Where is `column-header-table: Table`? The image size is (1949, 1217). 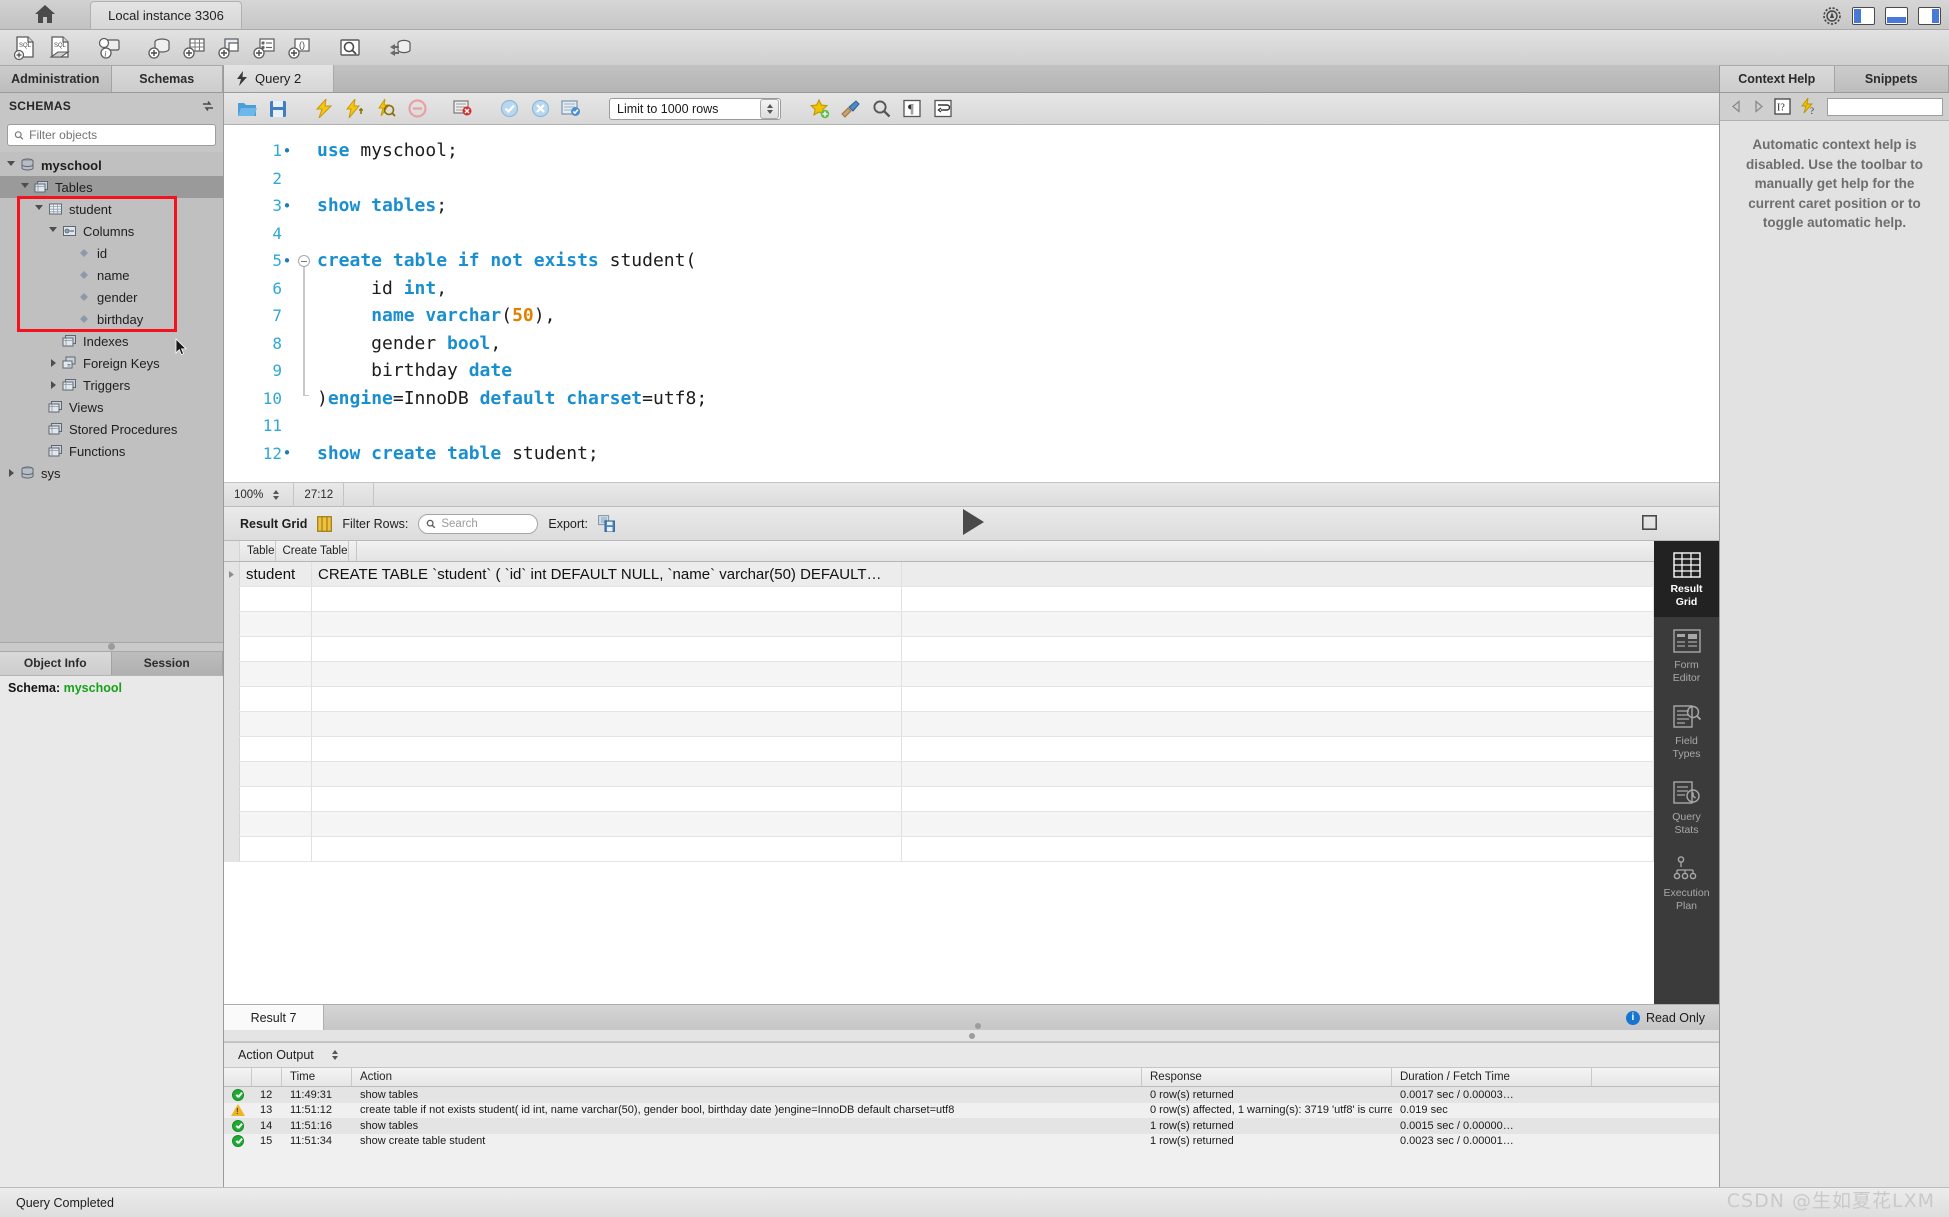 column-header-table: Table is located at coordinates (258, 551).